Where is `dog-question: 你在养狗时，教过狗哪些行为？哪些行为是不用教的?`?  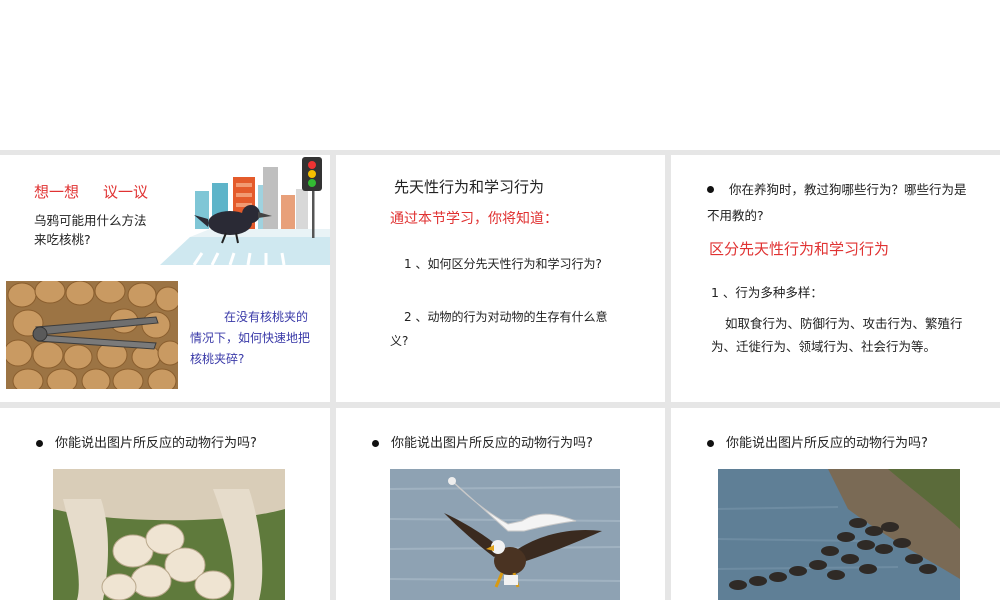
dog-question: 你在养狗时，教过狗哪些行为？哪些行为是不用教的? is located at coordinates (837, 202).